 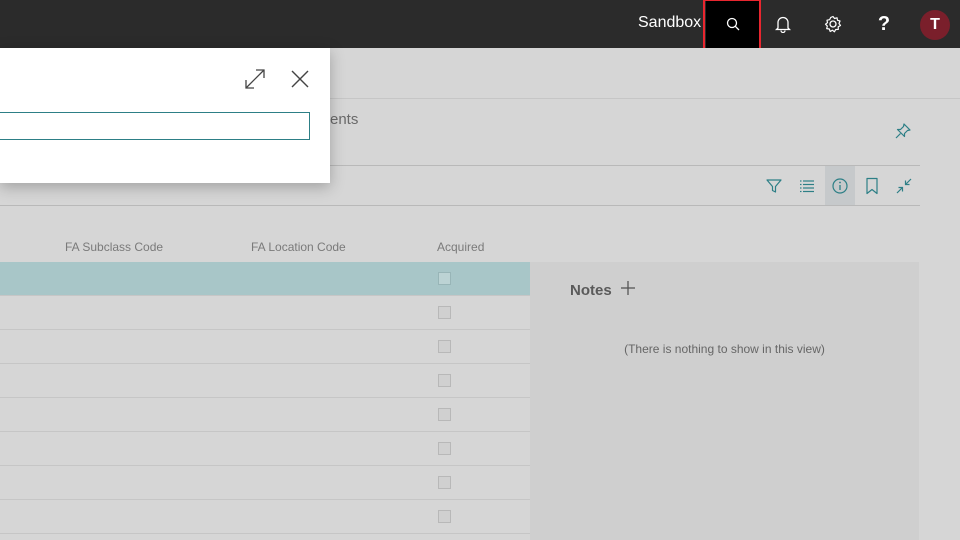 I want to click on search-input, so click(x=155, y=126).